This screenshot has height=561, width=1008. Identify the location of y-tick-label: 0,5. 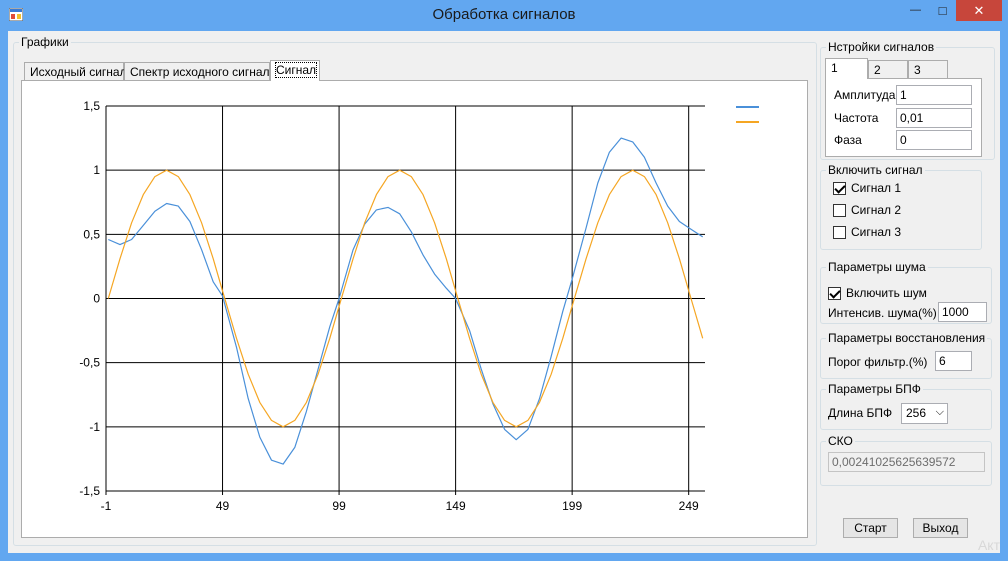
(91, 234).